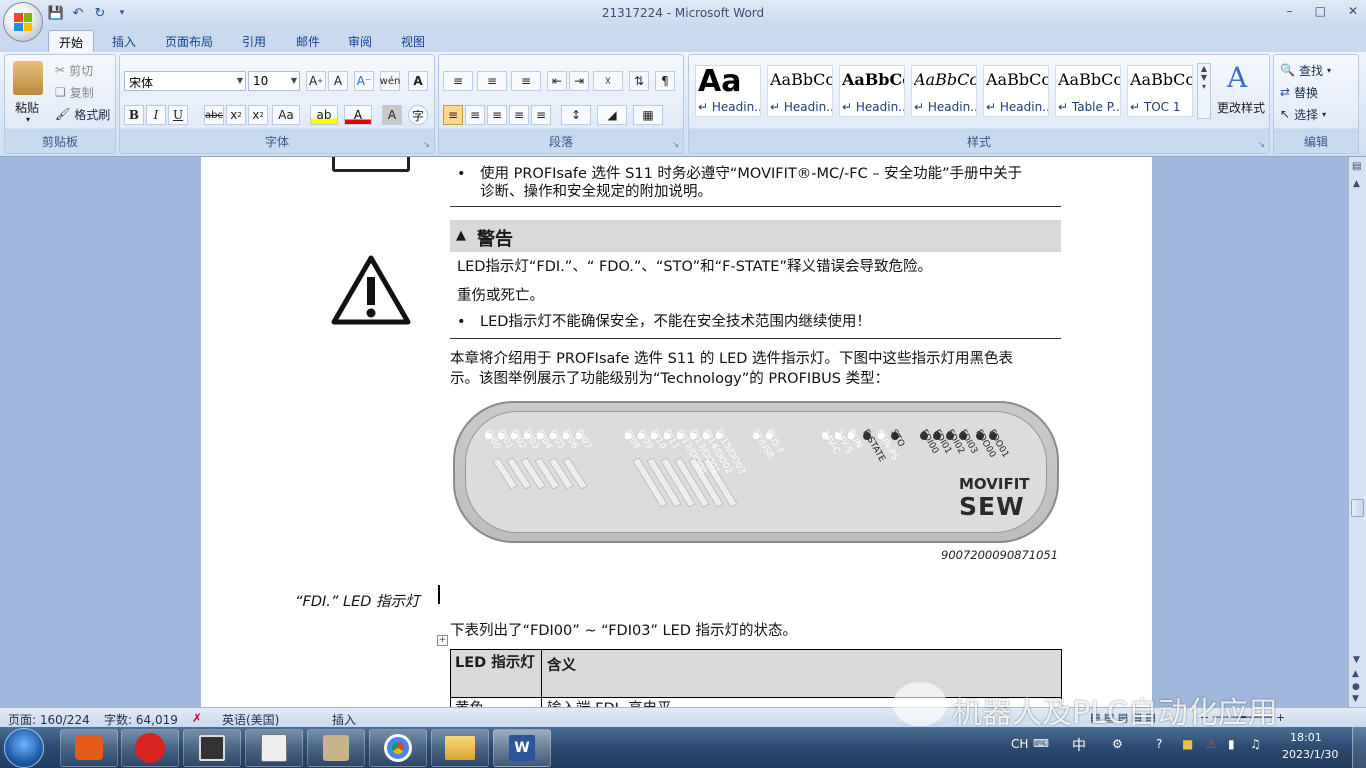  What do you see at coordinates (1310, 754) in the screenshot?
I see `tray-date: 2023/1/30` at bounding box center [1310, 754].